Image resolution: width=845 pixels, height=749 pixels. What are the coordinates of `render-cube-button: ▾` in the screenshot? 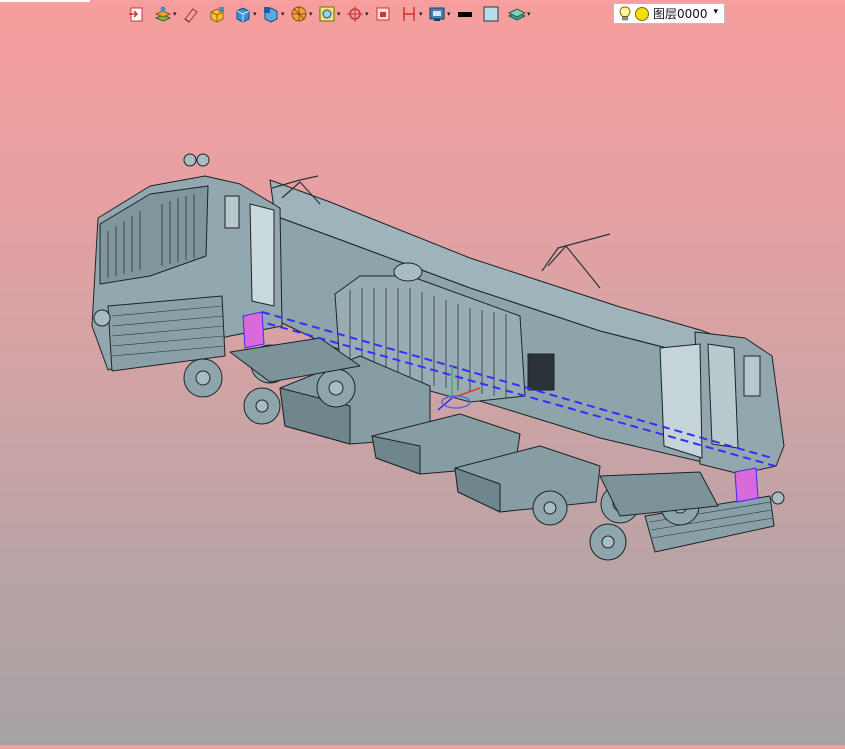 It's located at (275, 14).